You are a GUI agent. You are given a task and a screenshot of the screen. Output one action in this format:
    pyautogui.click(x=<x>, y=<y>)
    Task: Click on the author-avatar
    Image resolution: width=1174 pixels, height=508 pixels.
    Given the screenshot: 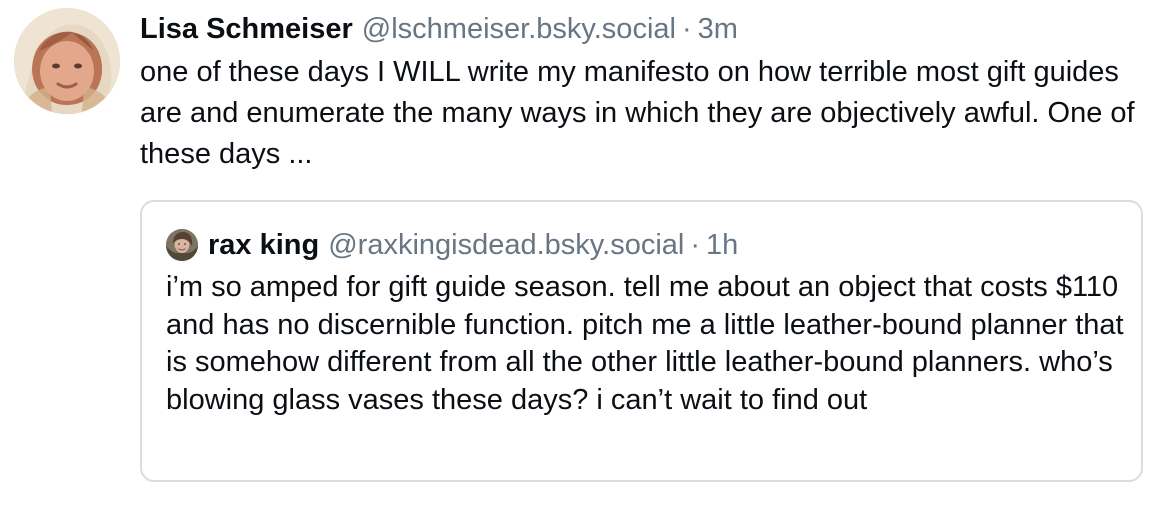 What is the action you would take?
    pyautogui.click(x=67, y=61)
    